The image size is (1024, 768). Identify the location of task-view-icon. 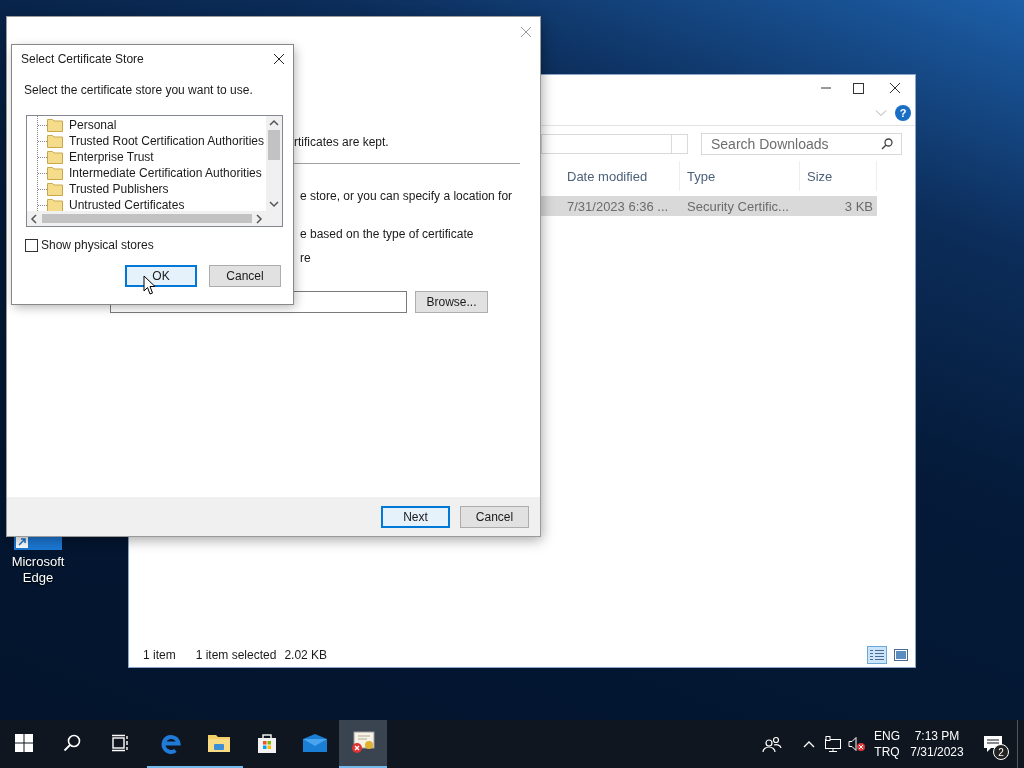
(120, 743).